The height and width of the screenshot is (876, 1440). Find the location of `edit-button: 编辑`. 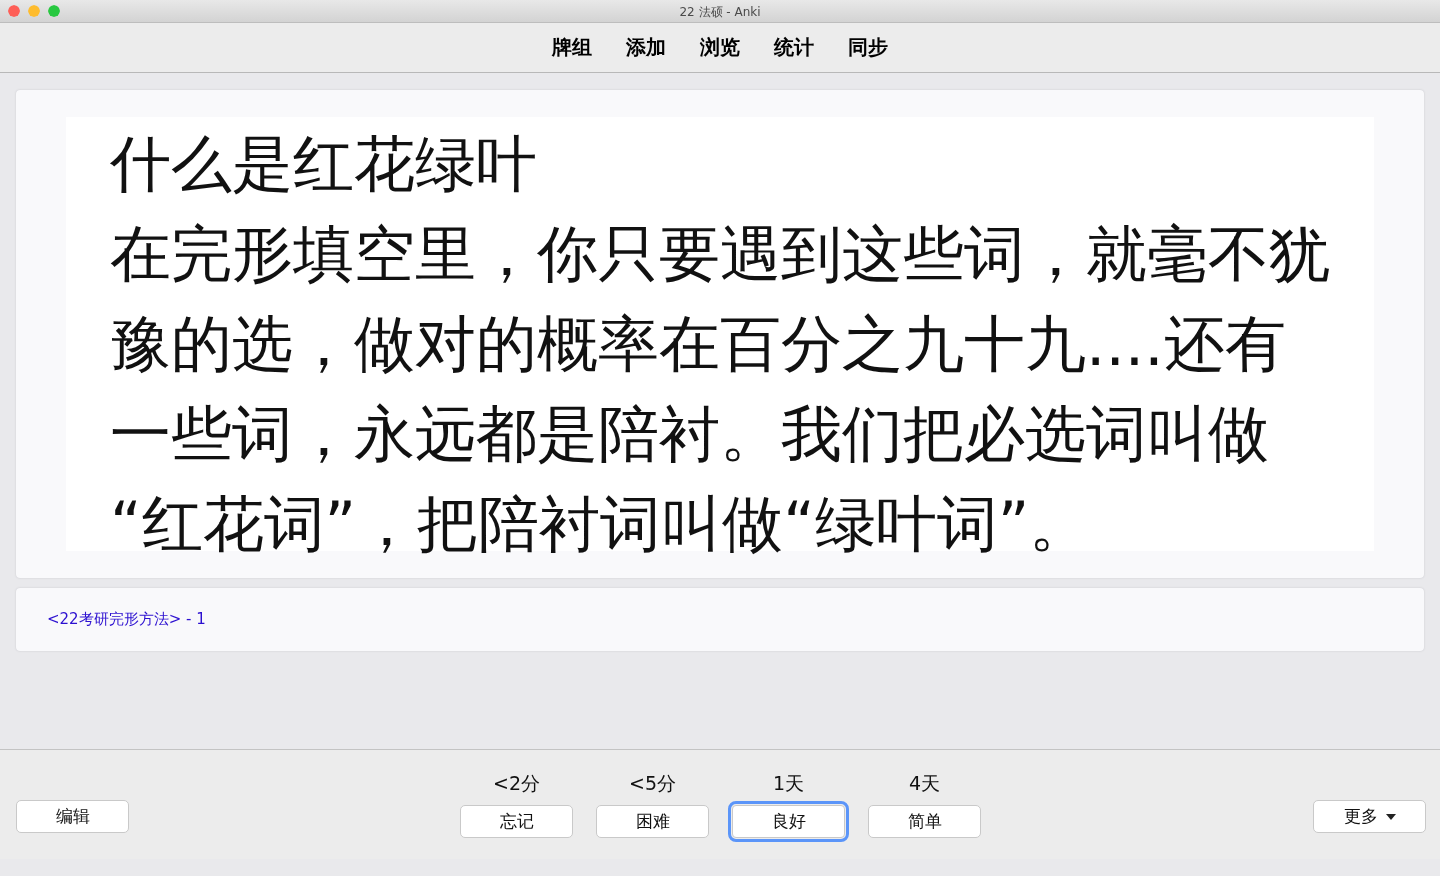

edit-button: 编辑 is located at coordinates (72, 816).